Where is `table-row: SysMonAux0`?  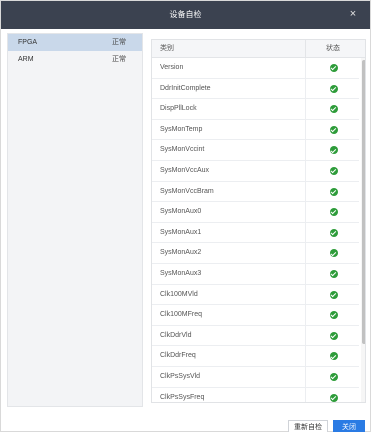 table-row: SysMonAux0 is located at coordinates (255, 212).